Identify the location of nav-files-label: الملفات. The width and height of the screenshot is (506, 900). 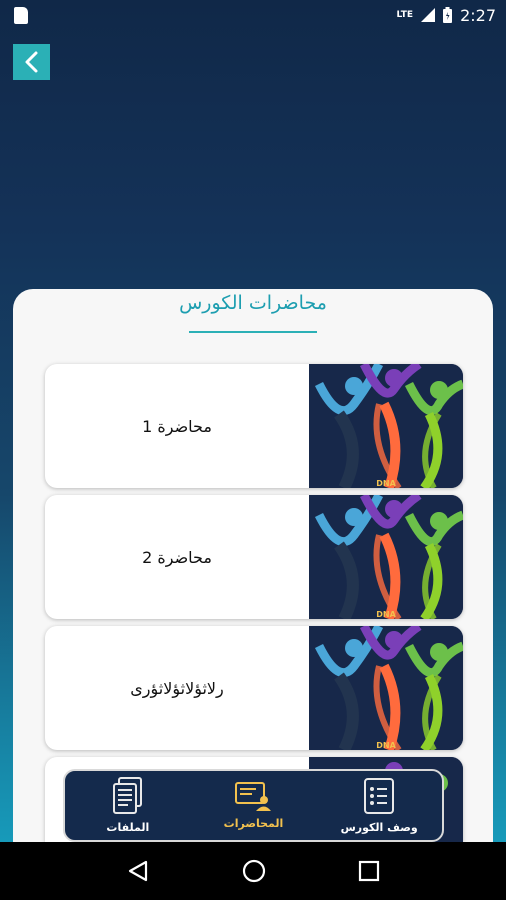
(128, 827).